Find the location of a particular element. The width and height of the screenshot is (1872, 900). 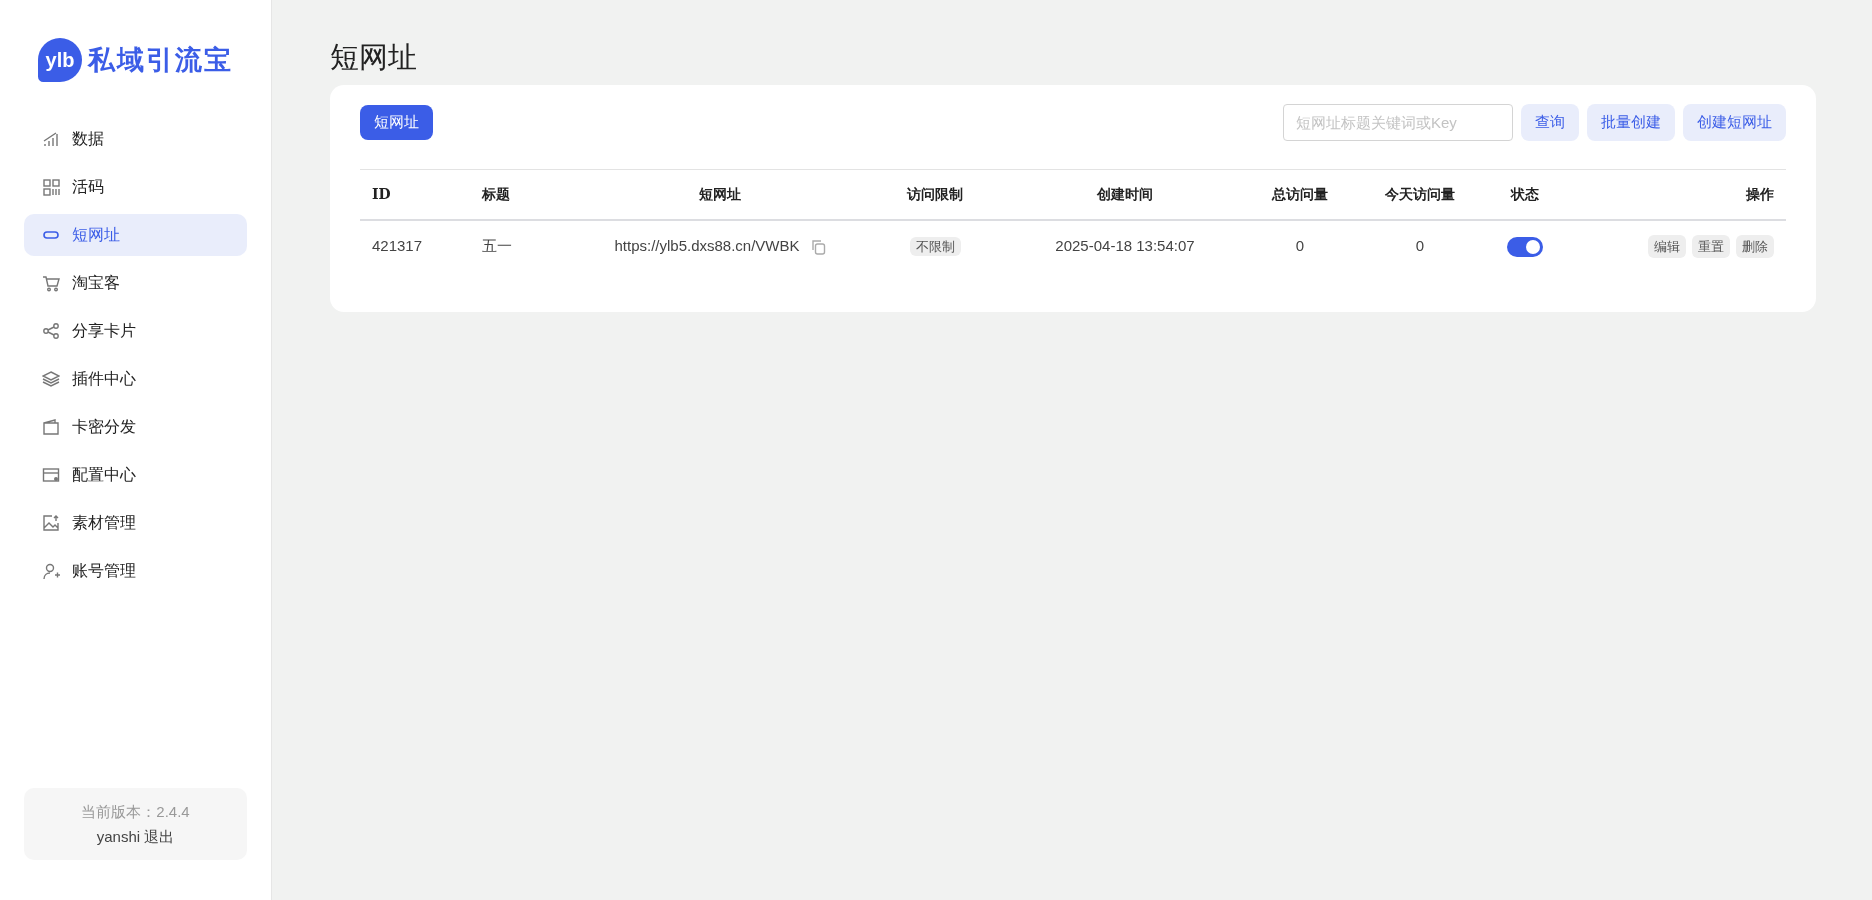

column-header: 创建时间 is located at coordinates (1125, 194).